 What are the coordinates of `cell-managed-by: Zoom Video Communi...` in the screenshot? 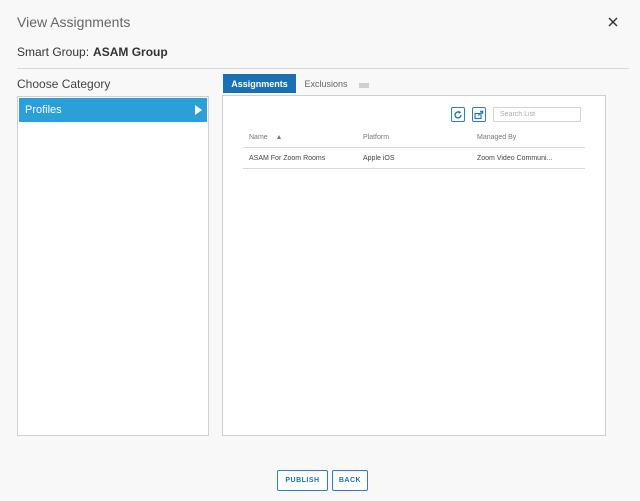 It's located at (515, 158).